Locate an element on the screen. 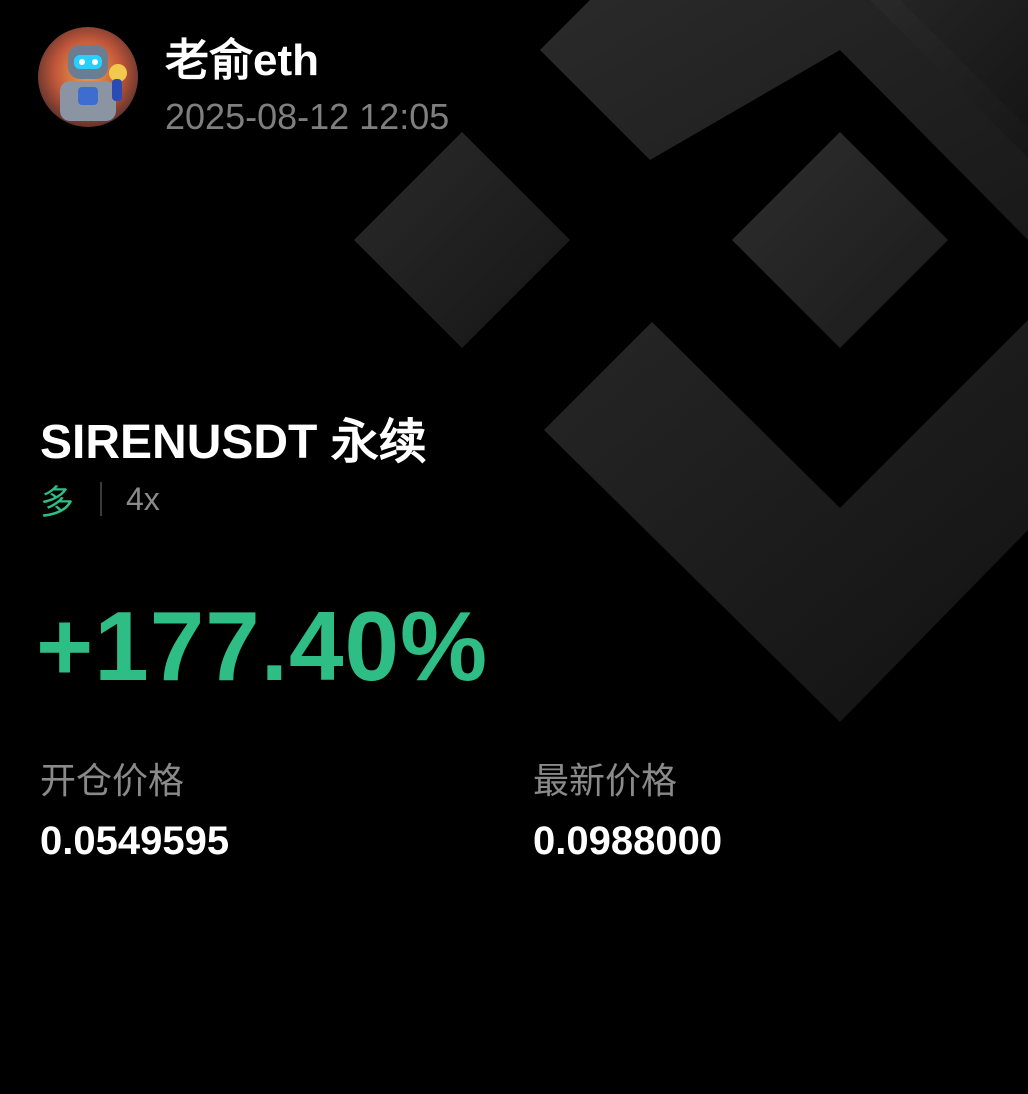 The image size is (1028, 1094). pnl-percent: +177.40% is located at coordinates (262, 646).